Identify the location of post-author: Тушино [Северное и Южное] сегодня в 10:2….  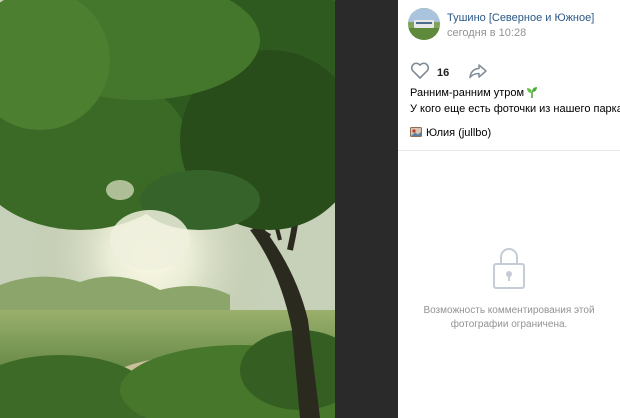
(501, 24).